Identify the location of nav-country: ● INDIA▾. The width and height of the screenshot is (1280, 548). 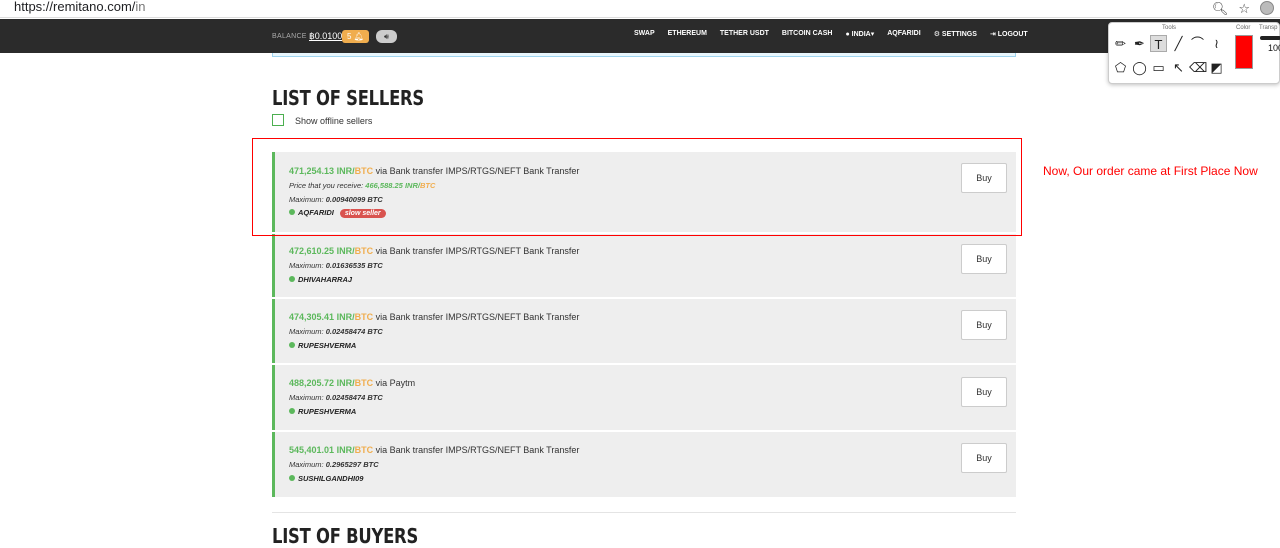
(859, 34).